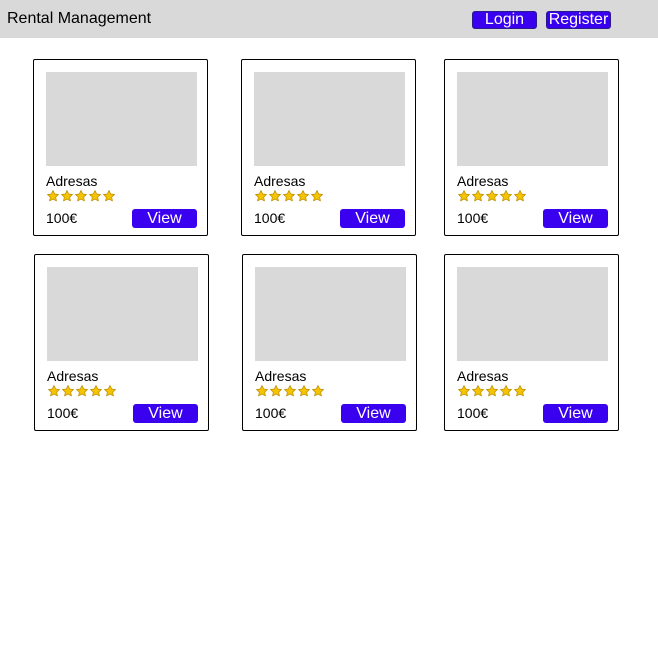 The height and width of the screenshot is (658, 658). Describe the element at coordinates (329, 19) in the screenshot. I see `top-navbar: Rental Management Login Register` at that location.